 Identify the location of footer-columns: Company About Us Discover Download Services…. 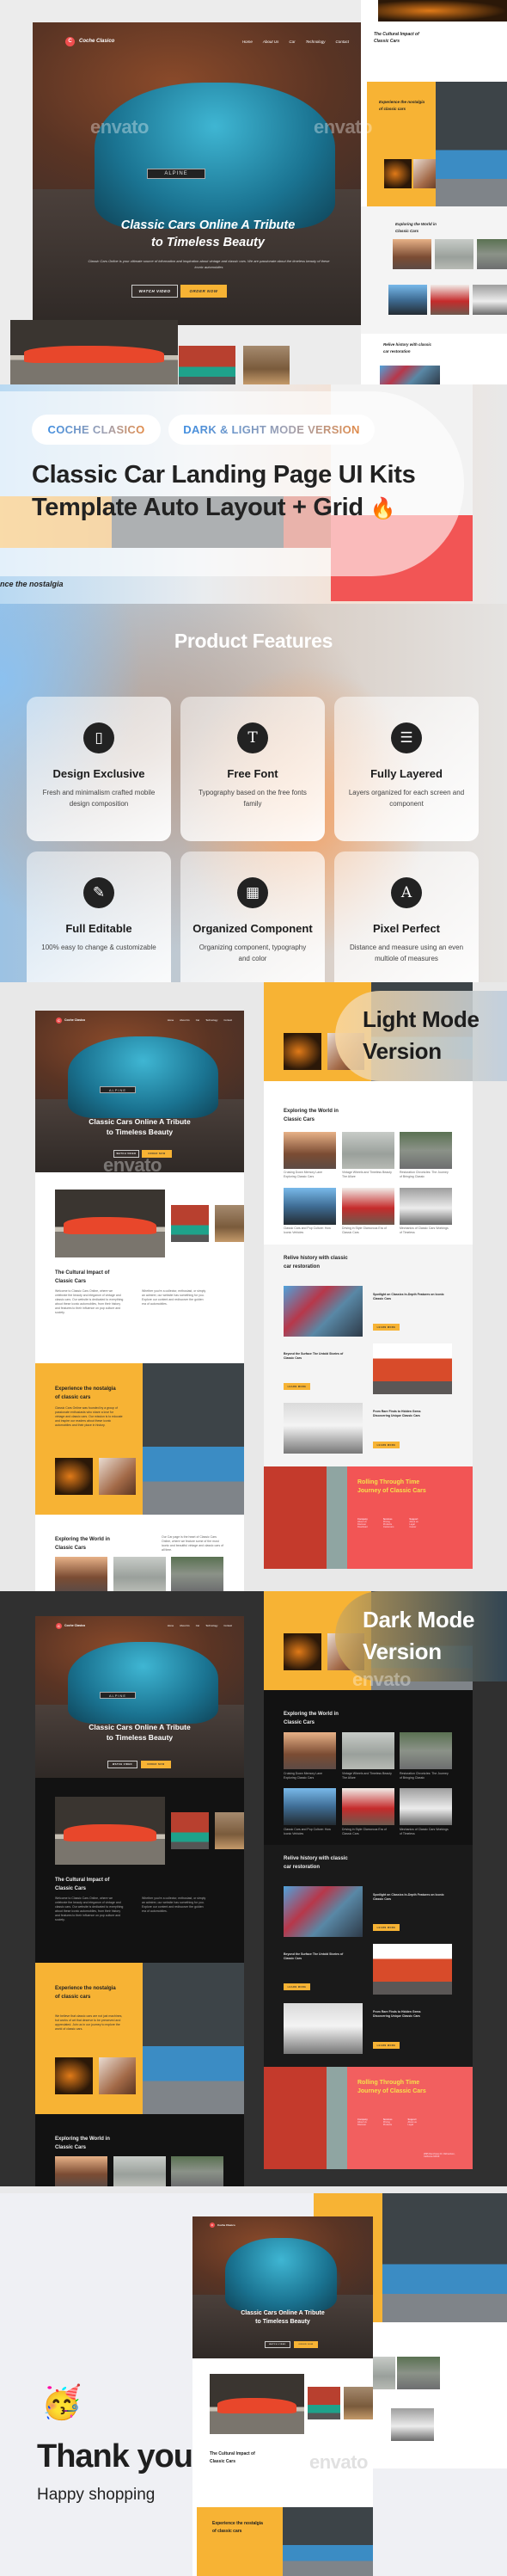
(387, 1523).